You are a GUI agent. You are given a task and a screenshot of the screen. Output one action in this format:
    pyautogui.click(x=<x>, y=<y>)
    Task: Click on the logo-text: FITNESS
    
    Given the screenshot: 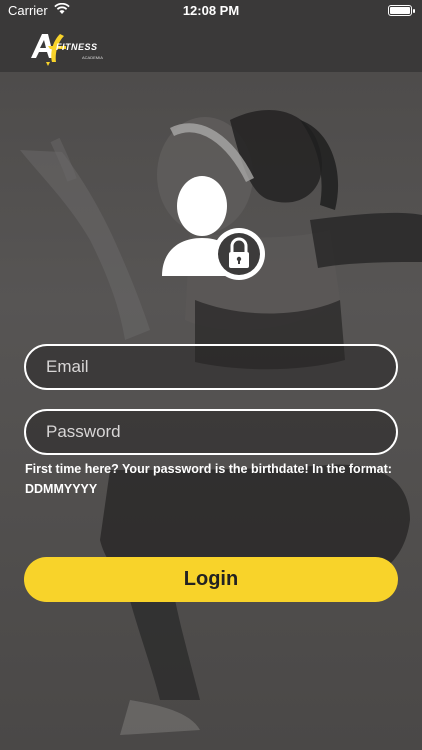 What is the action you would take?
    pyautogui.click(x=77, y=47)
    